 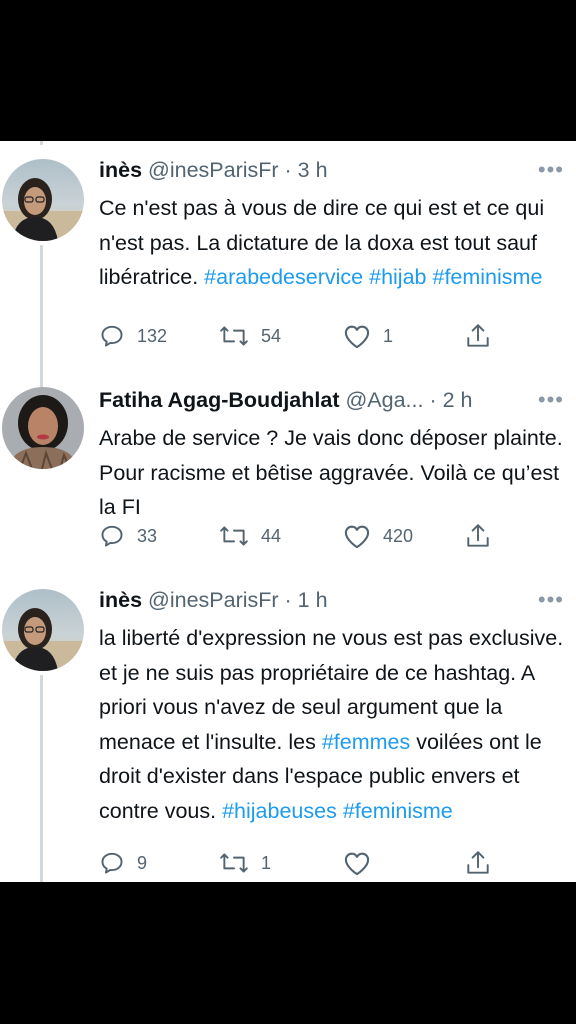 What do you see at coordinates (271, 335) in the screenshot?
I see `retweet-count: 54` at bounding box center [271, 335].